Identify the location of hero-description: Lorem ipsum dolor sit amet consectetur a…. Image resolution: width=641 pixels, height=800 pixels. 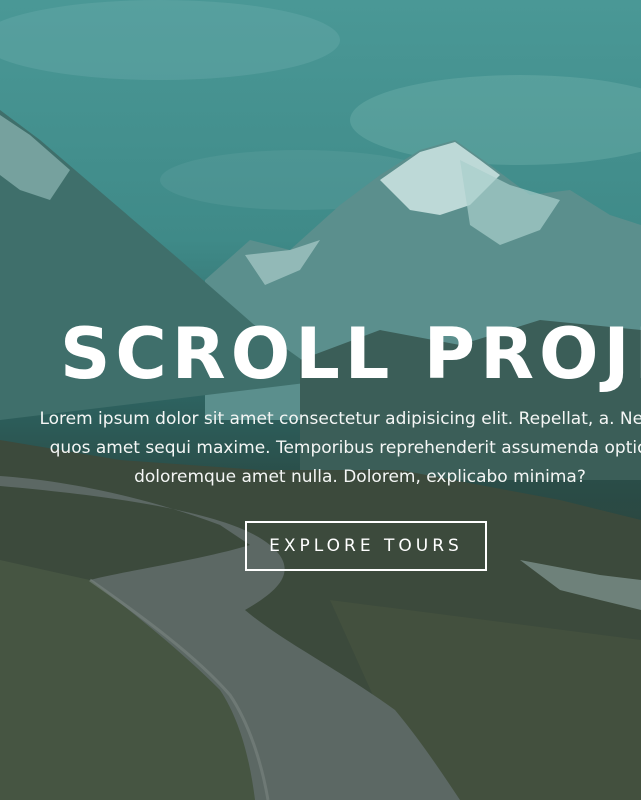
(320, 448).